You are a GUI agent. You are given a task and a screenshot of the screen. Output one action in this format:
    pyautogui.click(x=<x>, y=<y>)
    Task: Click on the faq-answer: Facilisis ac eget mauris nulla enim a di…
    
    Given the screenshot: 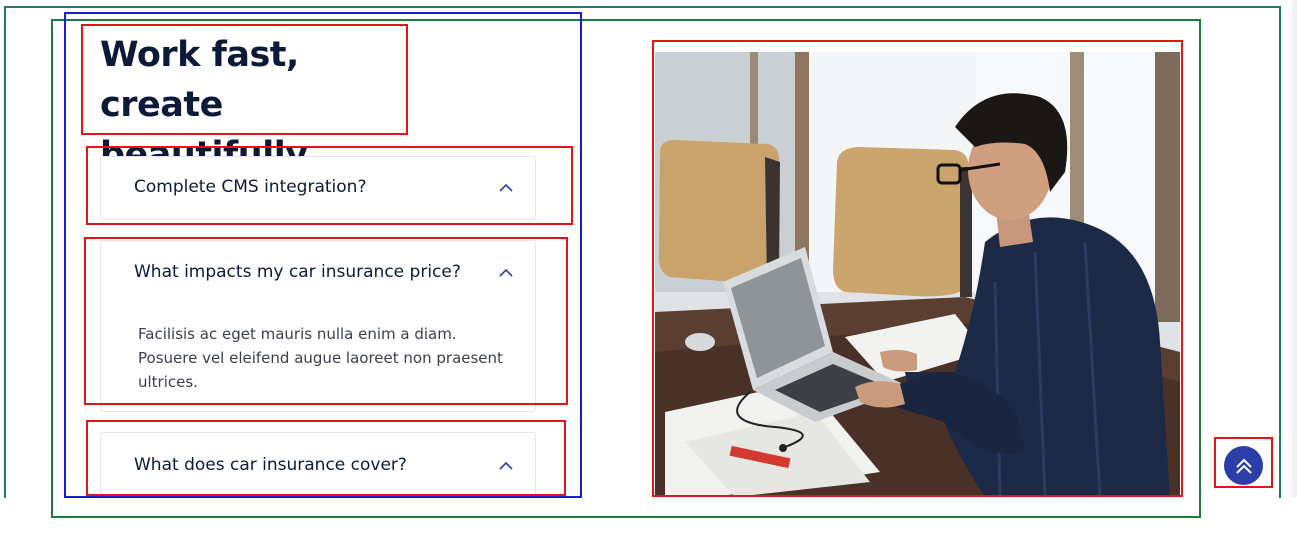 What is the action you would take?
    pyautogui.click(x=320, y=358)
    